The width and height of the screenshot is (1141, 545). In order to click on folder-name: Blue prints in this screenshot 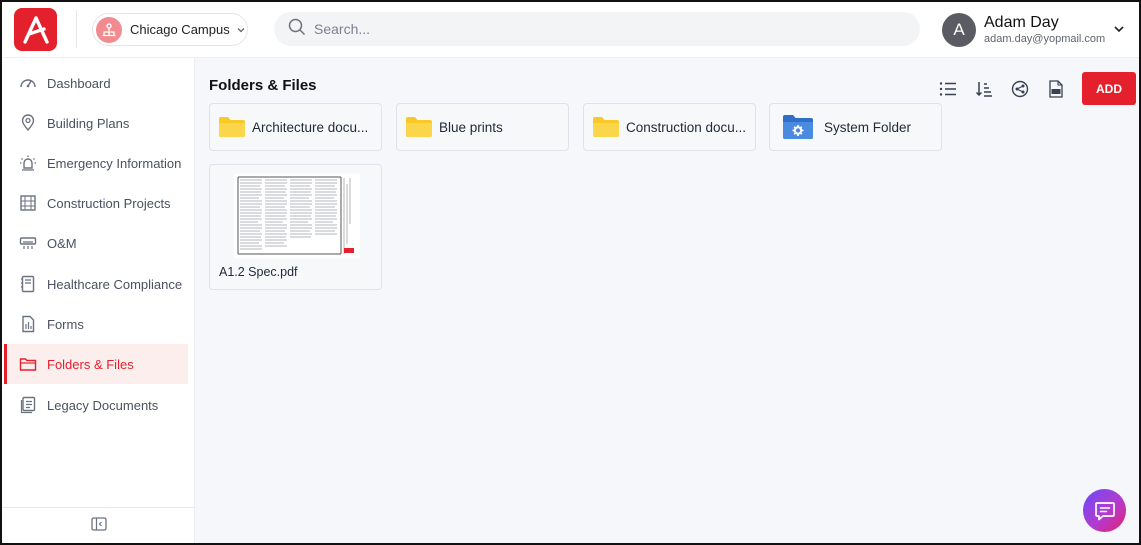, I will do `click(471, 127)`.